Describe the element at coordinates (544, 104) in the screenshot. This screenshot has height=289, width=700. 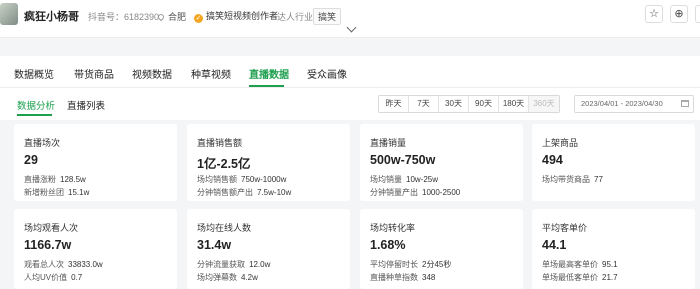
I see `range-360d: 360天` at that location.